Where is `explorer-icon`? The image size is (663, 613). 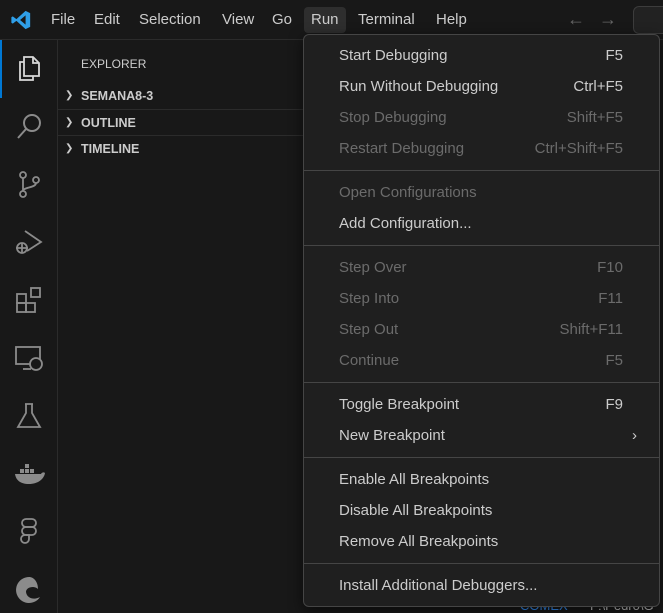
explorer-icon is located at coordinates (29, 68).